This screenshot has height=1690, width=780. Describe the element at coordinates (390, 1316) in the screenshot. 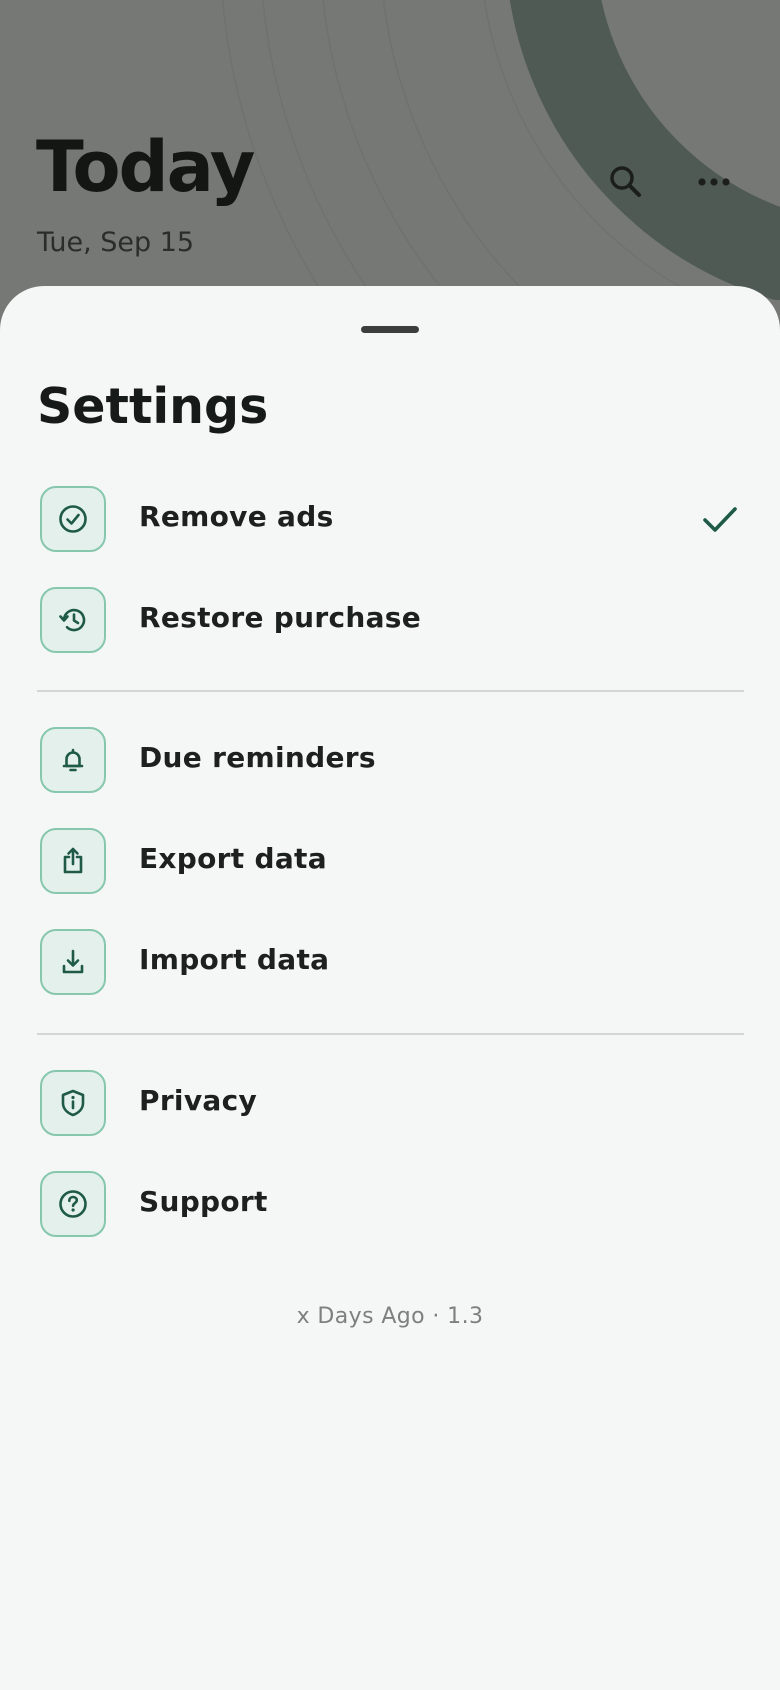

I see `app-version-text: x Days Ago · 1.3` at that location.